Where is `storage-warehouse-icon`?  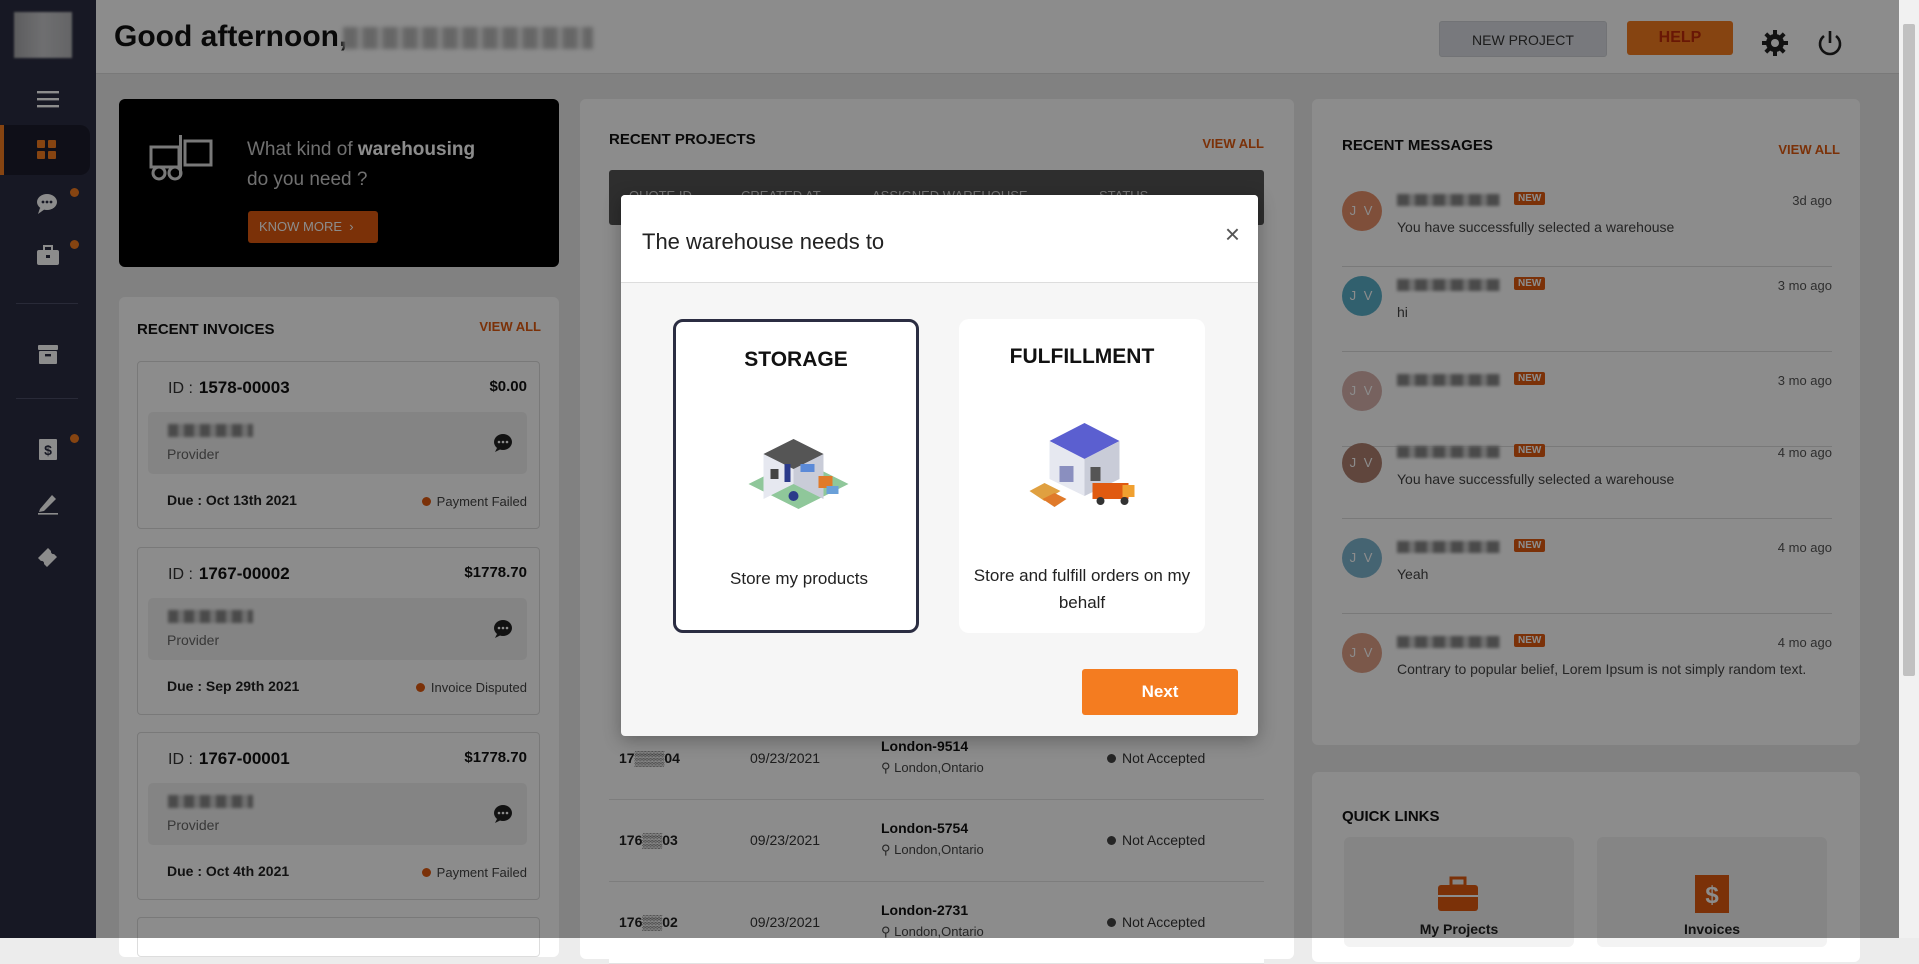 storage-warehouse-icon is located at coordinates (798, 474).